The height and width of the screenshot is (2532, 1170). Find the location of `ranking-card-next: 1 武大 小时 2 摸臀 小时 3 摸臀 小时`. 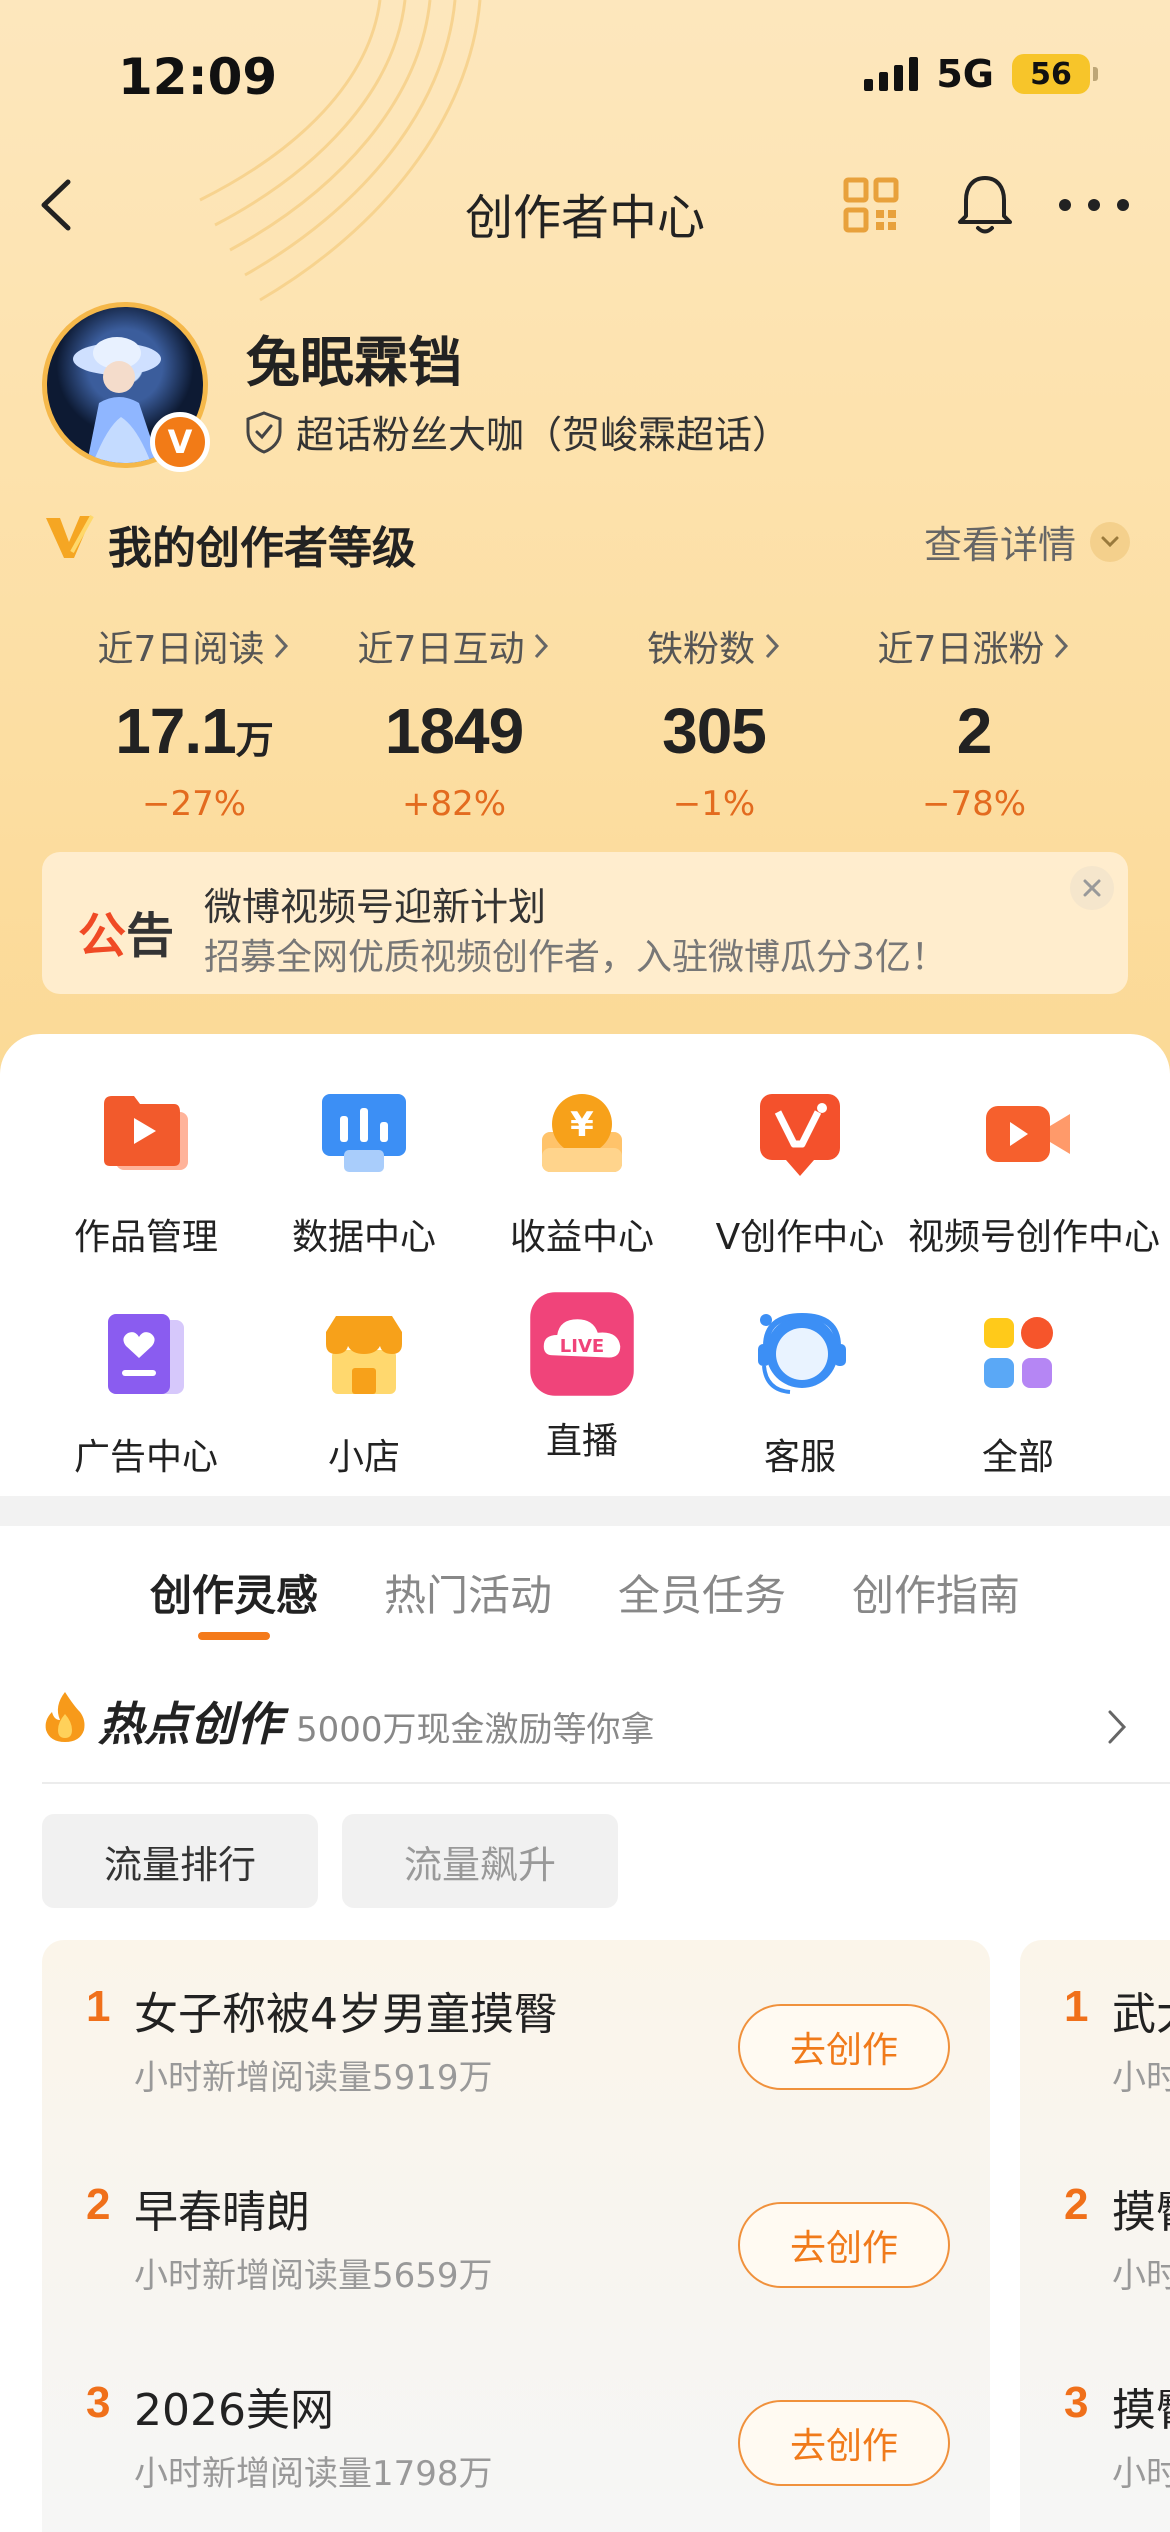

ranking-card-next: 1 武大 小时 2 摸臀 小时 3 摸臀 小时 is located at coordinates (1095, 2236).